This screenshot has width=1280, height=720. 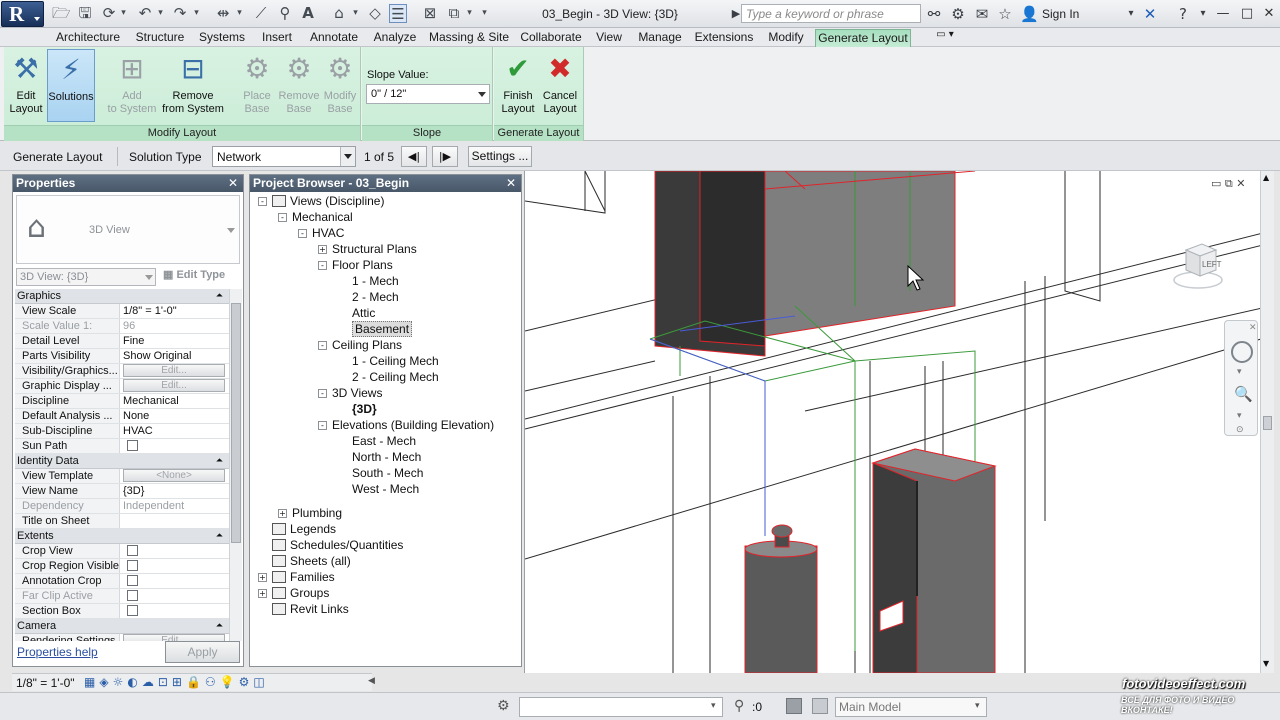 I want to click on visual-style-icon: ◈, so click(x=105, y=682).